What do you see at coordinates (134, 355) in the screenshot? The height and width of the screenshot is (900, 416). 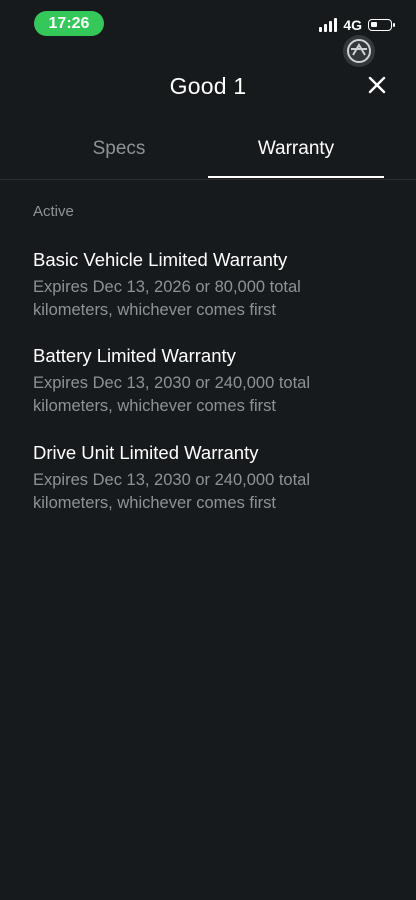 I see `warranty-title: Battery Limited Warranty` at bounding box center [134, 355].